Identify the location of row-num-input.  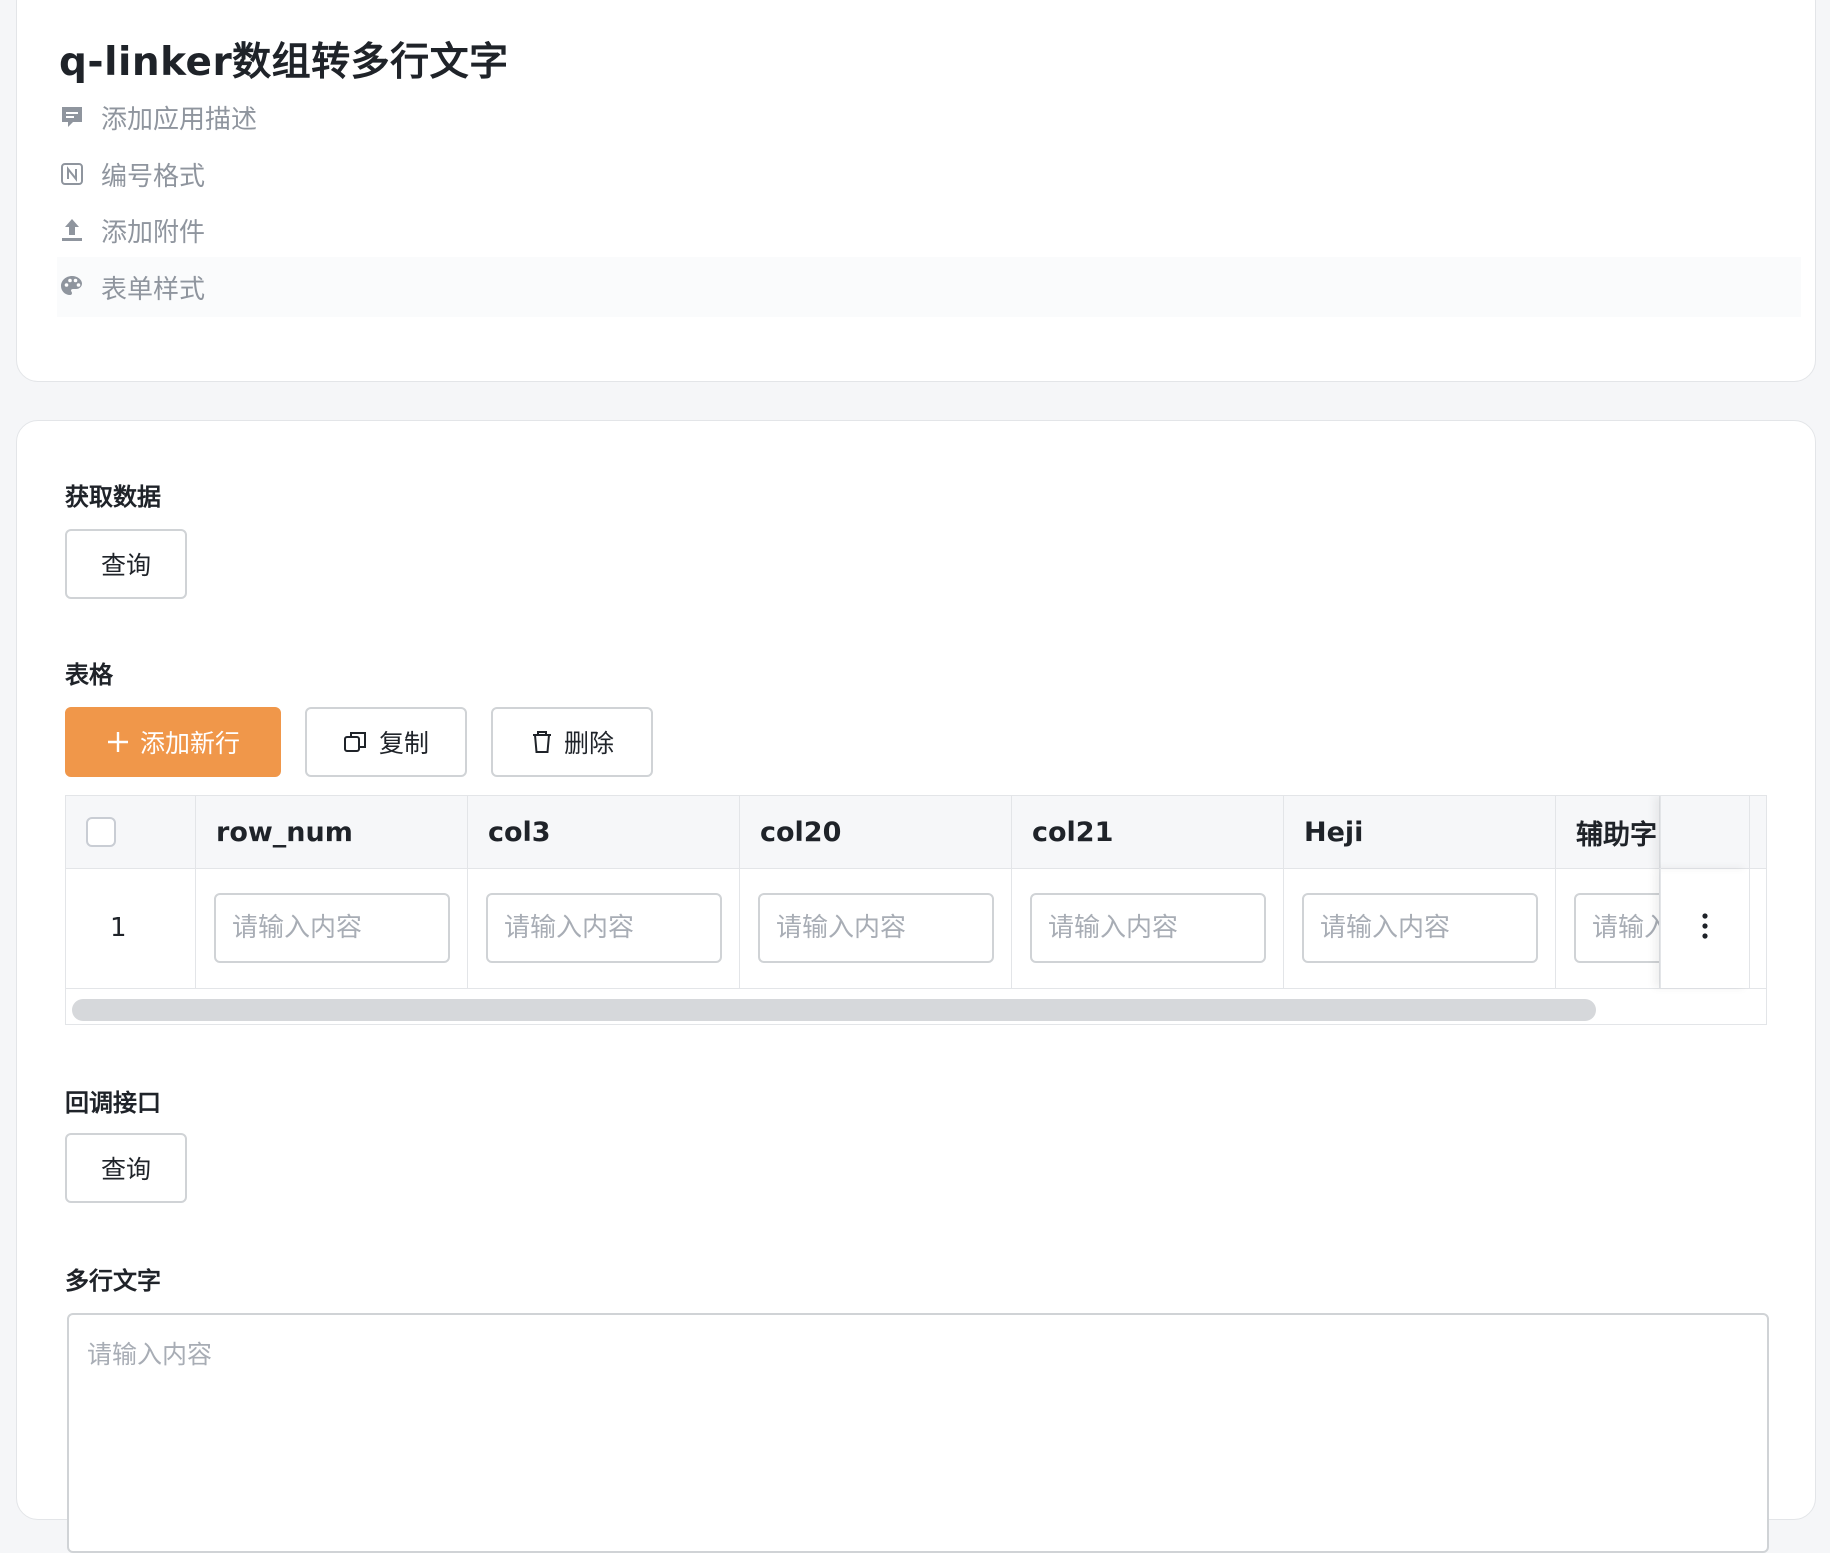
(332, 928).